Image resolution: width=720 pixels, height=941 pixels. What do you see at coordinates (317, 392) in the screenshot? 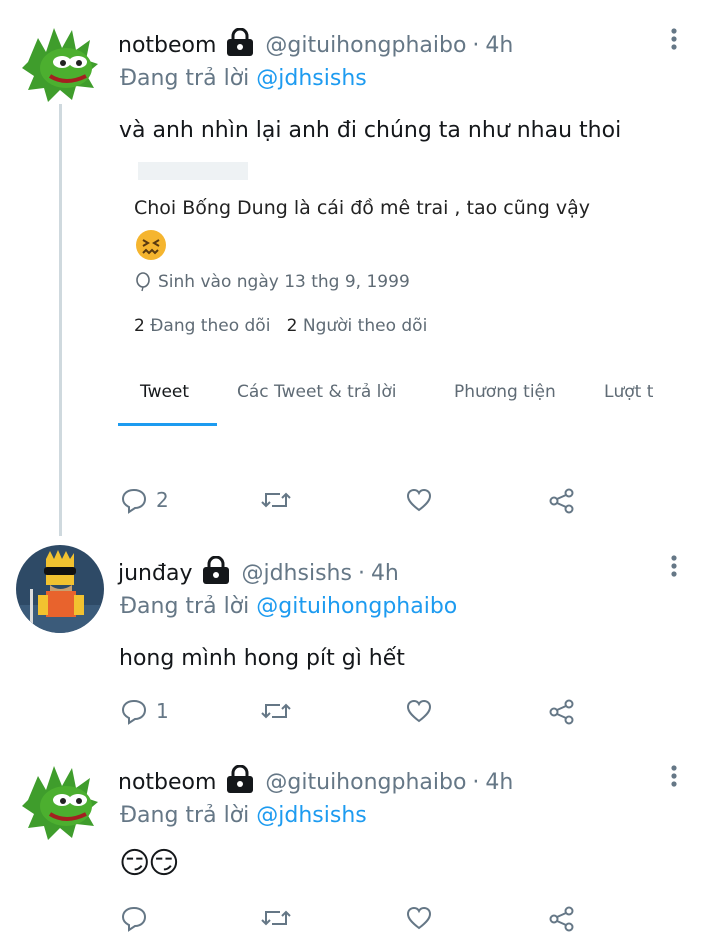
I see `tab-tweets-and-replies: Các Tweet & trả lời` at bounding box center [317, 392].